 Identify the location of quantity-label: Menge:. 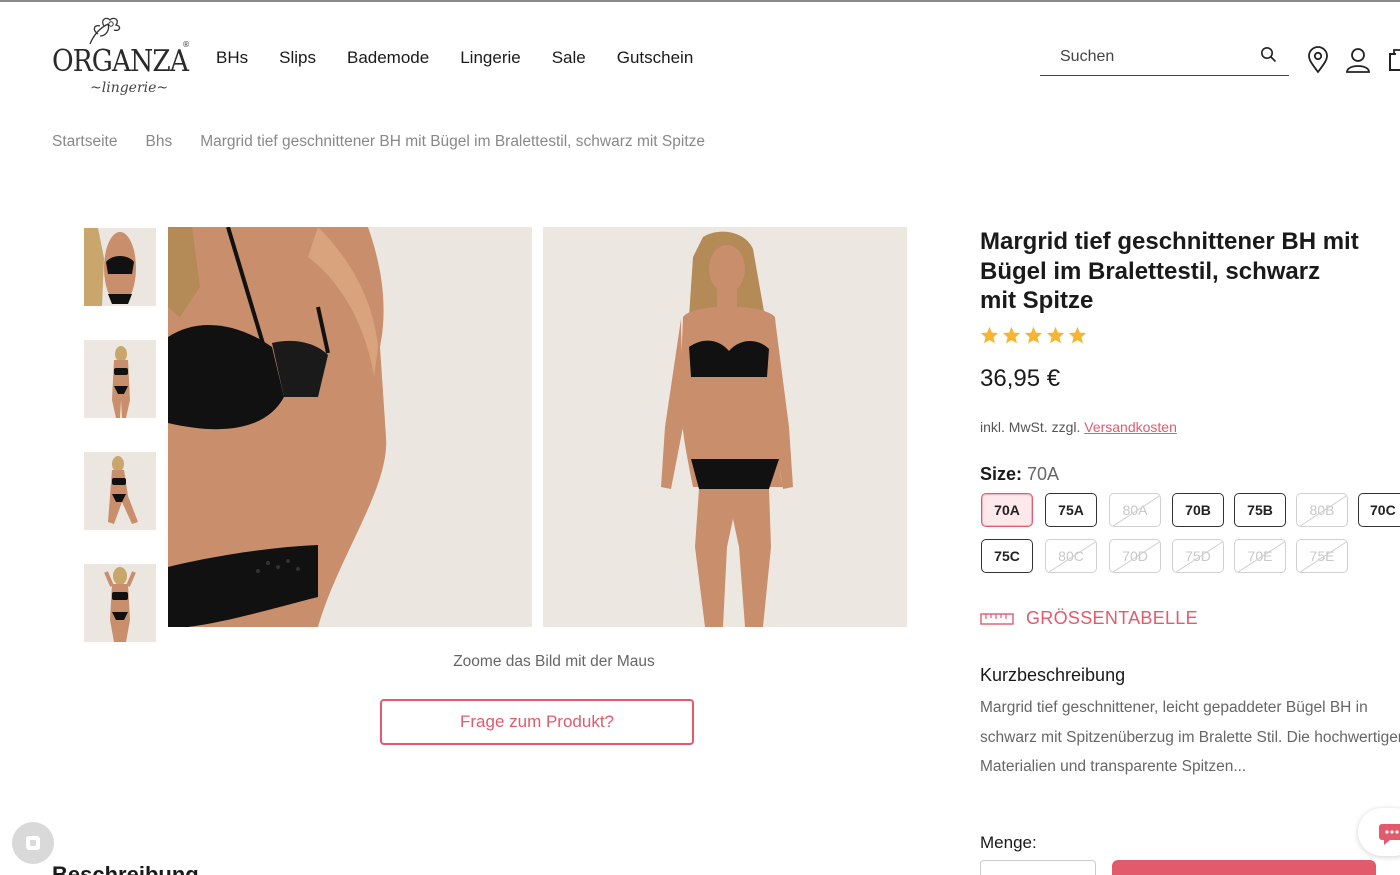
(1008, 842).